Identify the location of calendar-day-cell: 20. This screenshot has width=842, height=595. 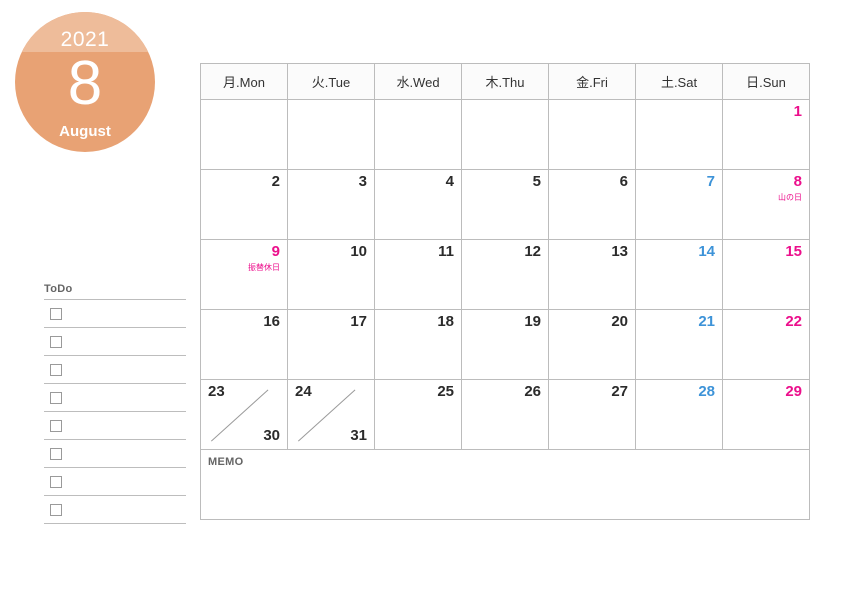
(592, 344).